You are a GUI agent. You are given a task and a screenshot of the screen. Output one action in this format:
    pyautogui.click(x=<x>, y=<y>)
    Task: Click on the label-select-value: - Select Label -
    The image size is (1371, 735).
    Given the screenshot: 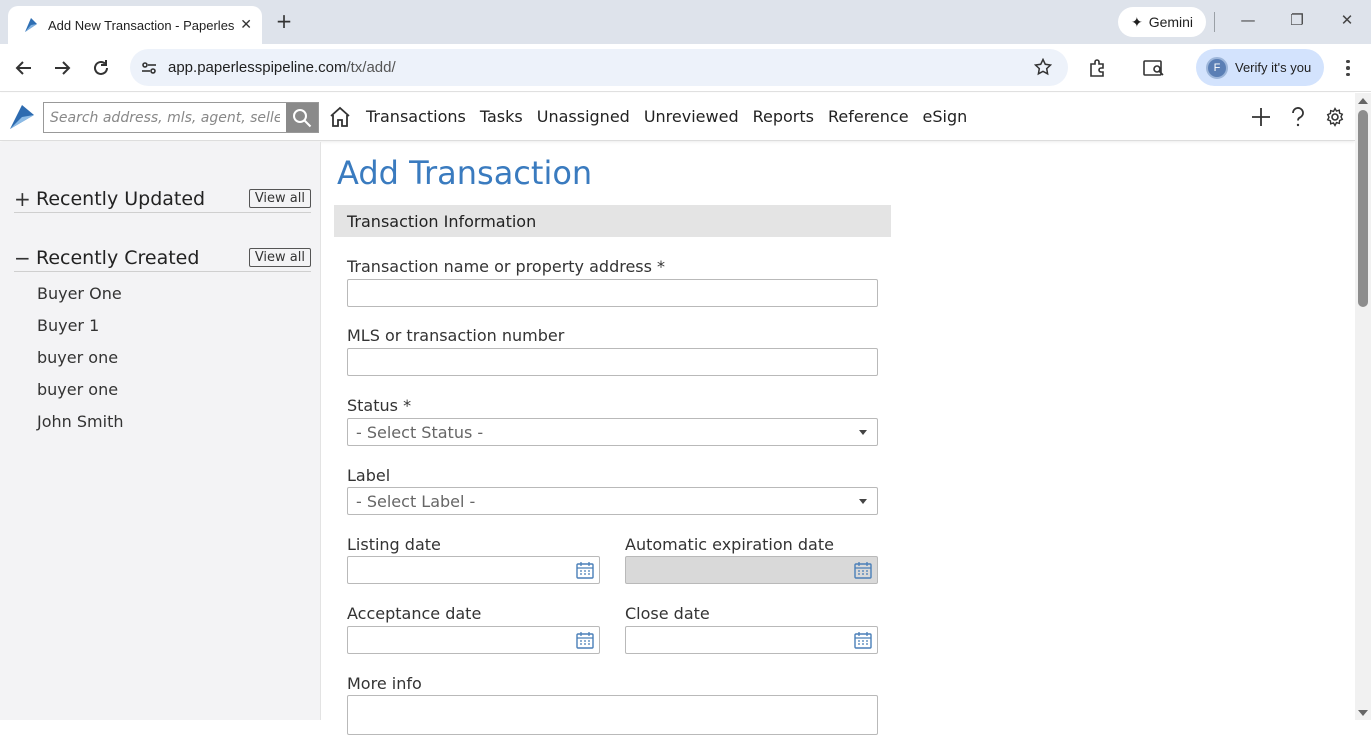 What is the action you would take?
    pyautogui.click(x=416, y=501)
    